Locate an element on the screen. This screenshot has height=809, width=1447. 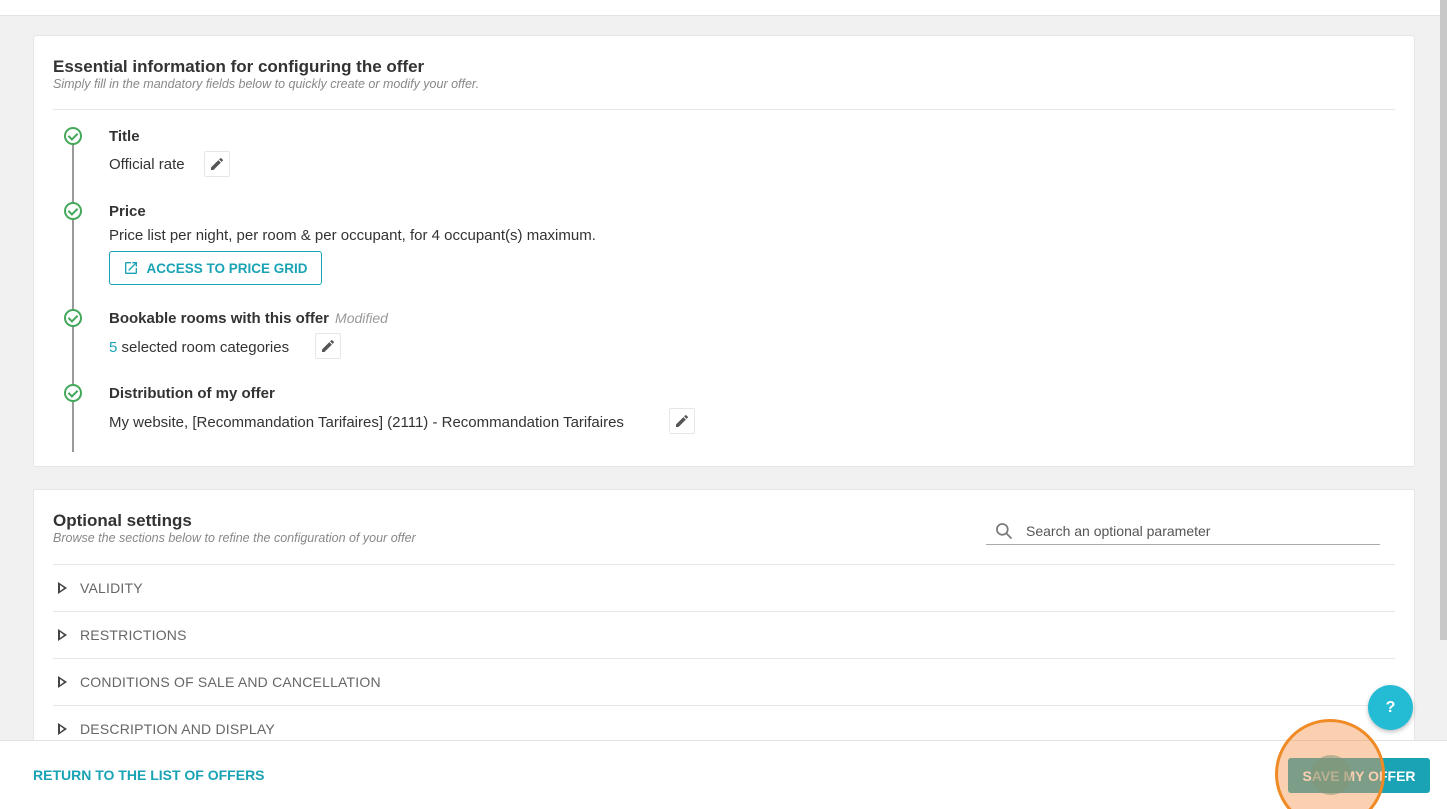
essential-divider is located at coordinates (724, 109).